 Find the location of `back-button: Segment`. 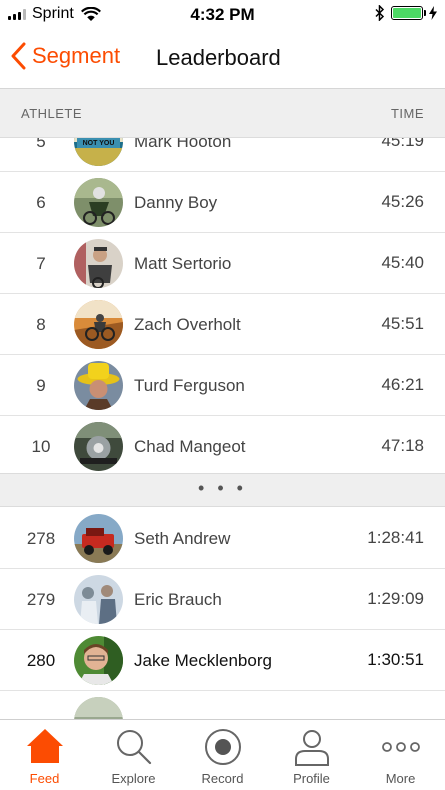

back-button: Segment is located at coordinates (65, 56).